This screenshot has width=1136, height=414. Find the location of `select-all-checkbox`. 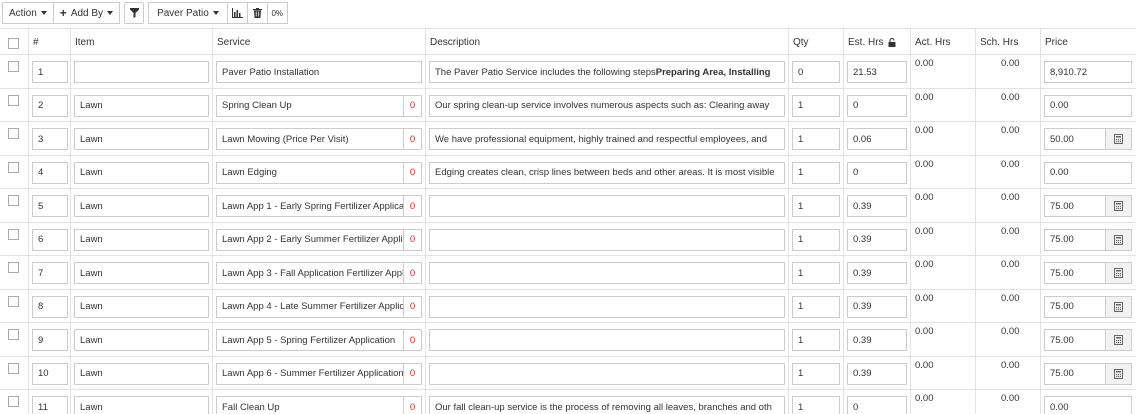

select-all-checkbox is located at coordinates (13, 43).